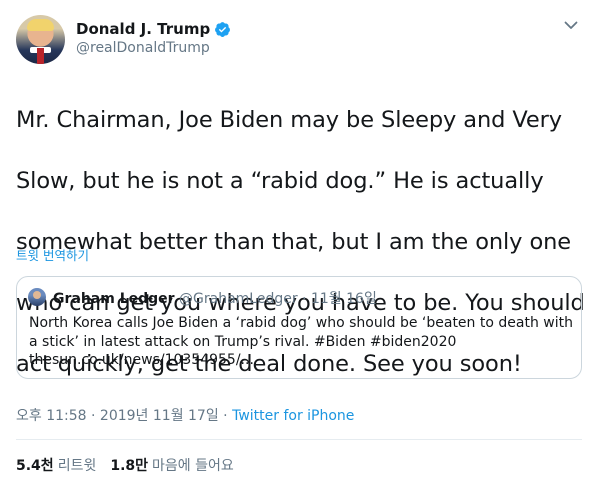  I want to click on tweet-time: 오후 11:58, so click(51, 416).